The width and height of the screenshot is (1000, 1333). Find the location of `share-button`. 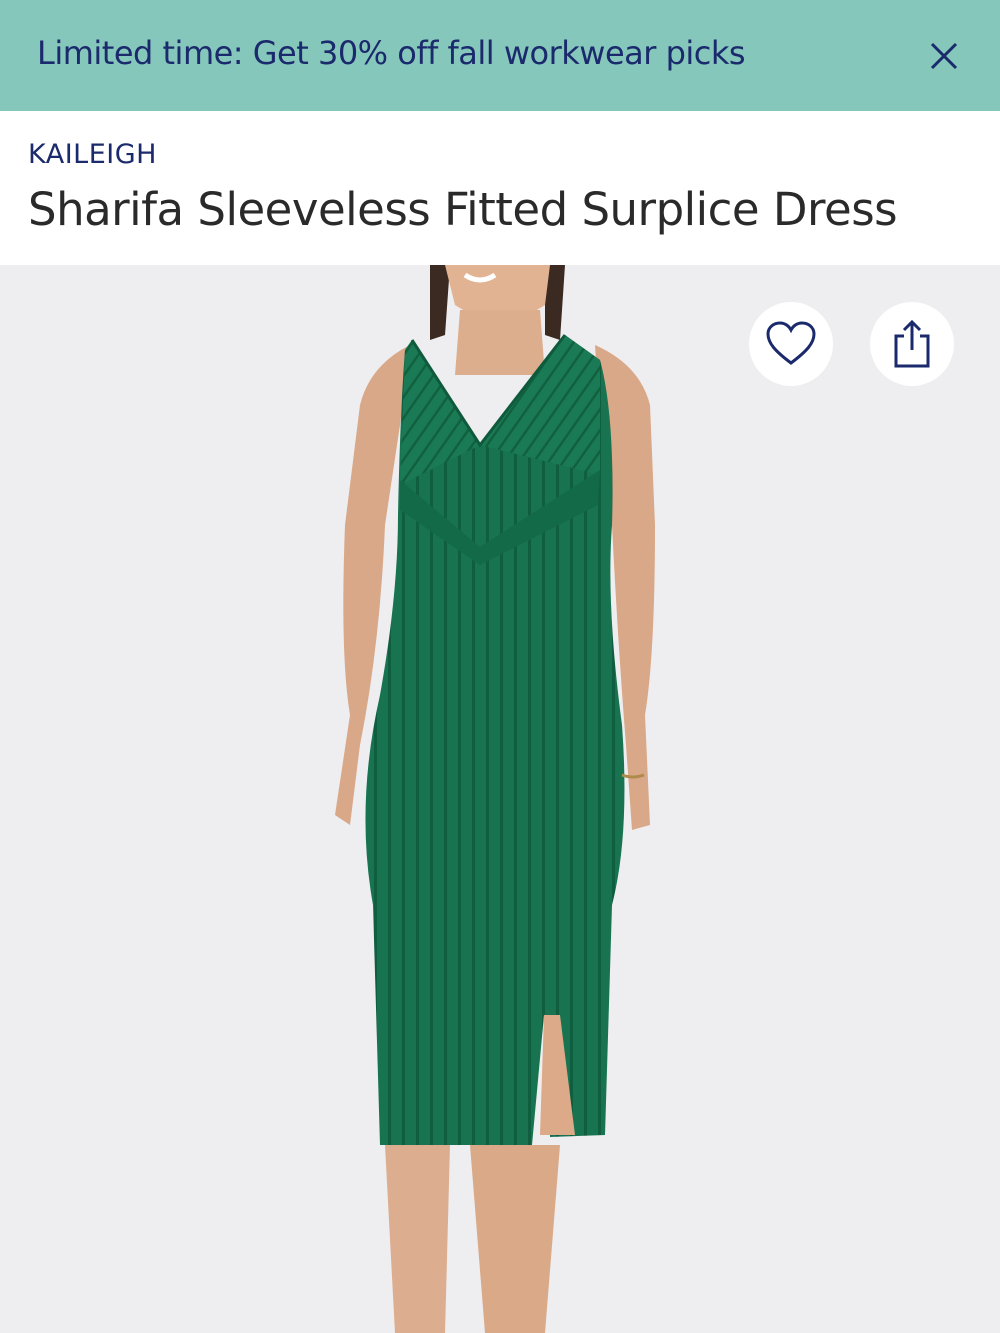

share-button is located at coordinates (912, 344).